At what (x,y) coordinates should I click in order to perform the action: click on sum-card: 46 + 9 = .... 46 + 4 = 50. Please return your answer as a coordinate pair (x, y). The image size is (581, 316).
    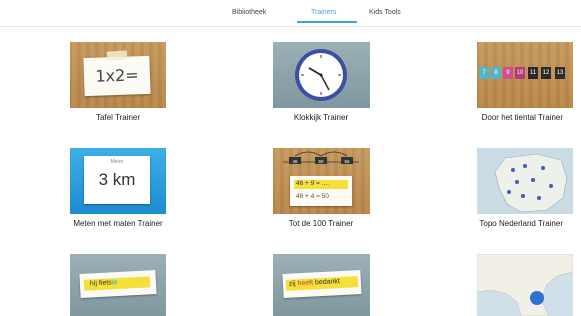
    Looking at the image, I should click on (321, 191).